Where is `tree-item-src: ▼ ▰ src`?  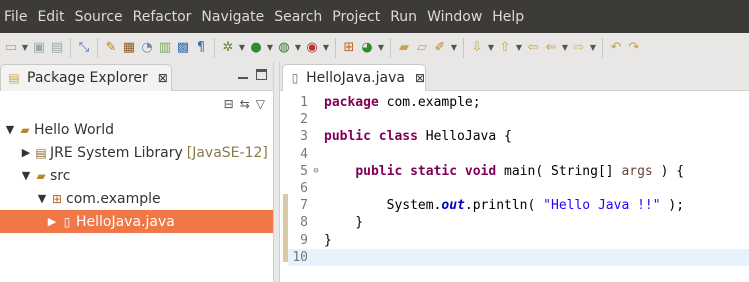 tree-item-src: ▼ ▰ src is located at coordinates (136, 175).